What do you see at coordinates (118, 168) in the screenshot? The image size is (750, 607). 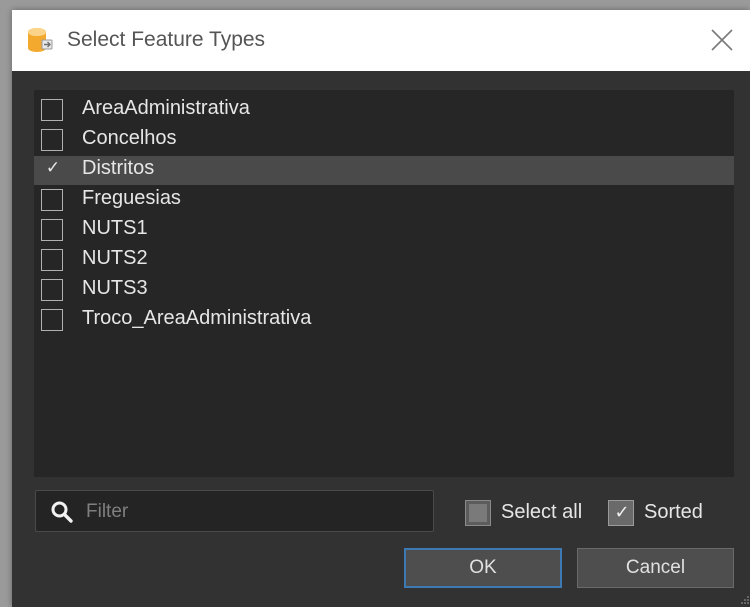 I see `feature-type-label: Distritos` at bounding box center [118, 168].